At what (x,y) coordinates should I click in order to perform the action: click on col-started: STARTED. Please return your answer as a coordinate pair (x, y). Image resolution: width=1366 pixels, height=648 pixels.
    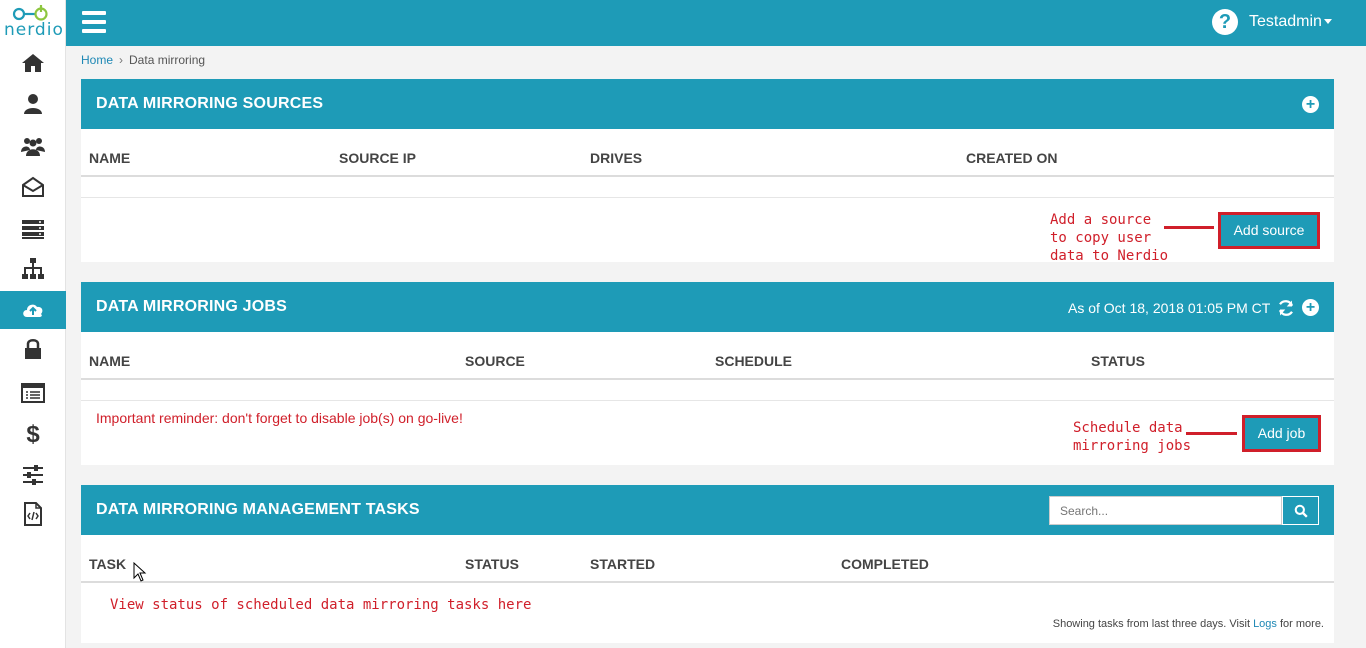
    Looking at the image, I should click on (622, 564).